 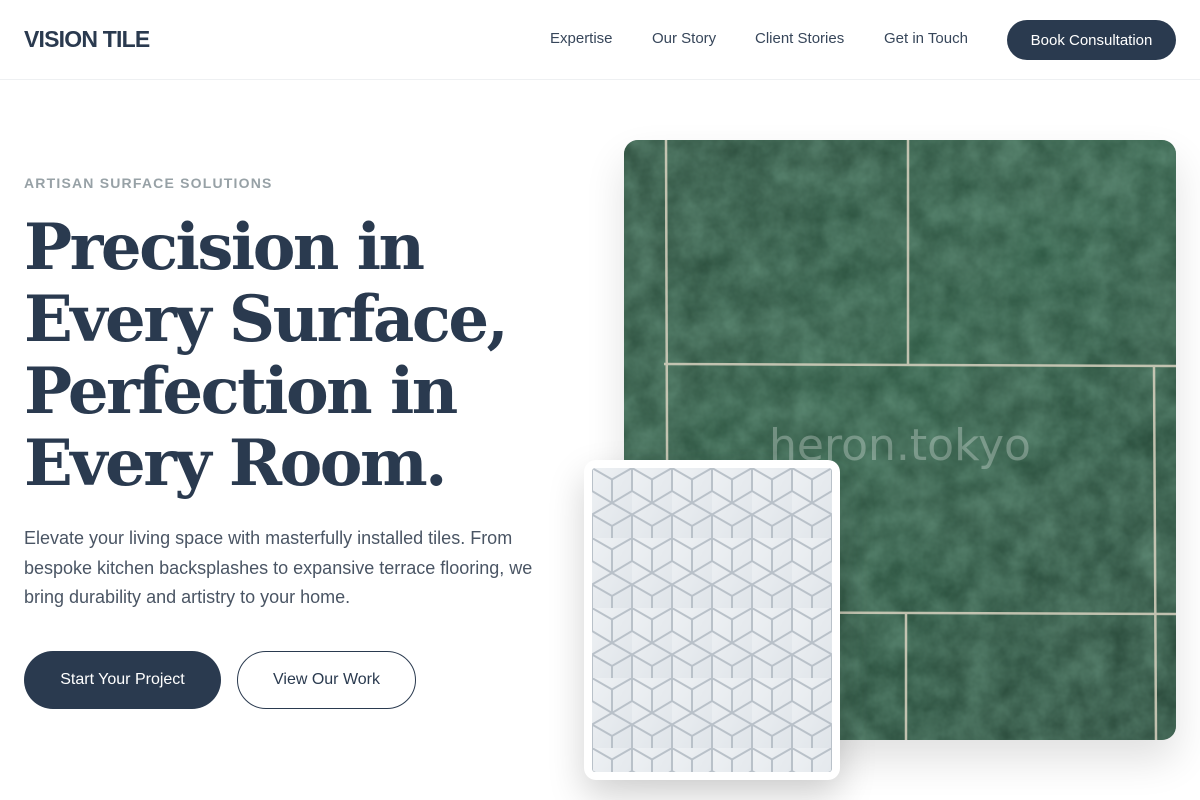 I want to click on nav-get-in-touch: Get in Touch, so click(x=926, y=38).